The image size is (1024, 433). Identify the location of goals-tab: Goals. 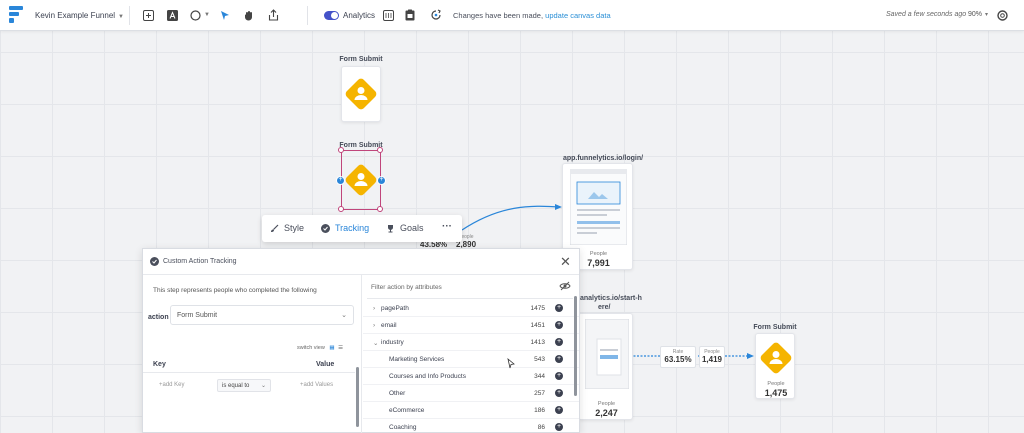
(405, 228).